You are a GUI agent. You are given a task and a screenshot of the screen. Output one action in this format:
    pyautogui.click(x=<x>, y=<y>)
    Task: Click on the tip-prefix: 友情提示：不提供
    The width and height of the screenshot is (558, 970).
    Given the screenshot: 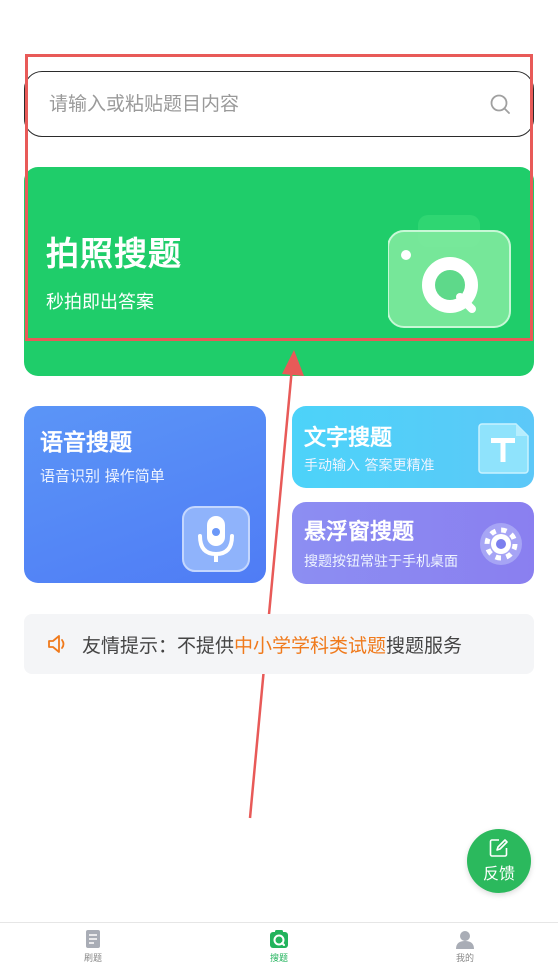 What is the action you would take?
    pyautogui.click(x=158, y=645)
    